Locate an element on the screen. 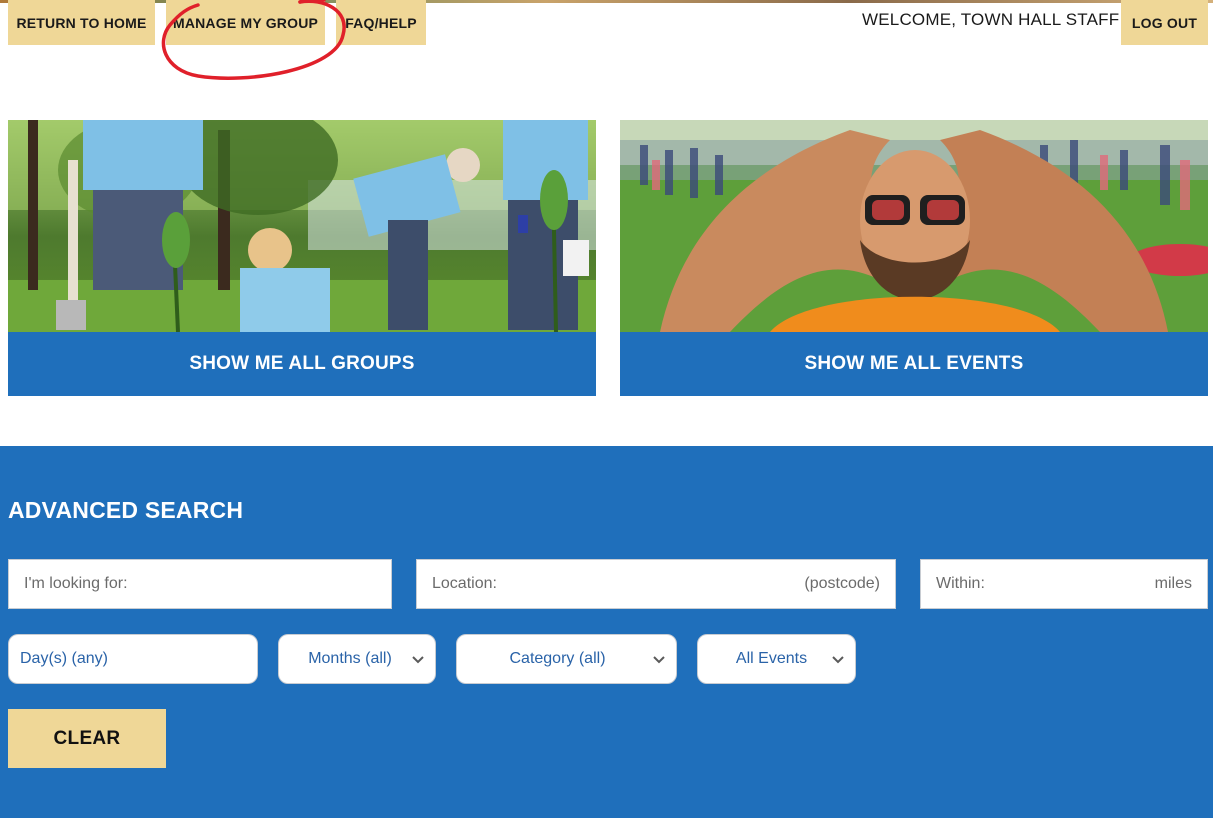 This screenshot has height=818, width=1213. log-out-button: LOG OUT is located at coordinates (1164, 22).